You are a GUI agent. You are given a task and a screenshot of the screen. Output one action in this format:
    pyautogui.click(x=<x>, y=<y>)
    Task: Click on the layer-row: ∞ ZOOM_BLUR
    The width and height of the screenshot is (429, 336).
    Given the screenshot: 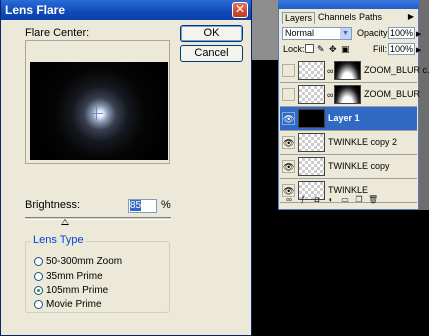 What is the action you would take?
    pyautogui.click(x=350, y=95)
    